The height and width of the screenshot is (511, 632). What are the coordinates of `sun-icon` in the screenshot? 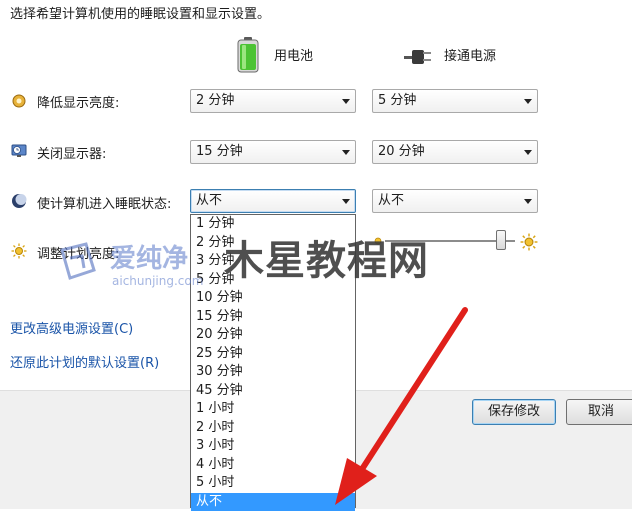 It's located at (19, 251).